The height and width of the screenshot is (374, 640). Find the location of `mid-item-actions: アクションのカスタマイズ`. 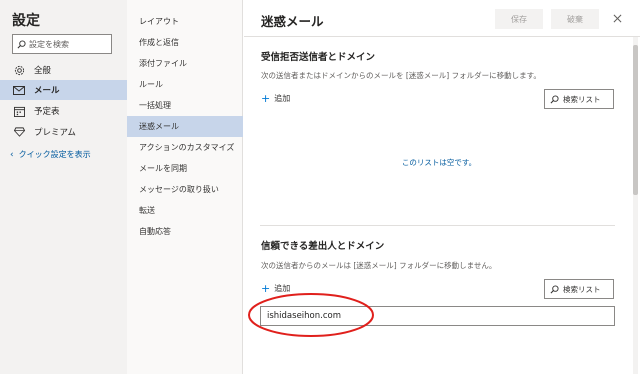

mid-item-actions: アクションのカスタマイズ is located at coordinates (185, 147).